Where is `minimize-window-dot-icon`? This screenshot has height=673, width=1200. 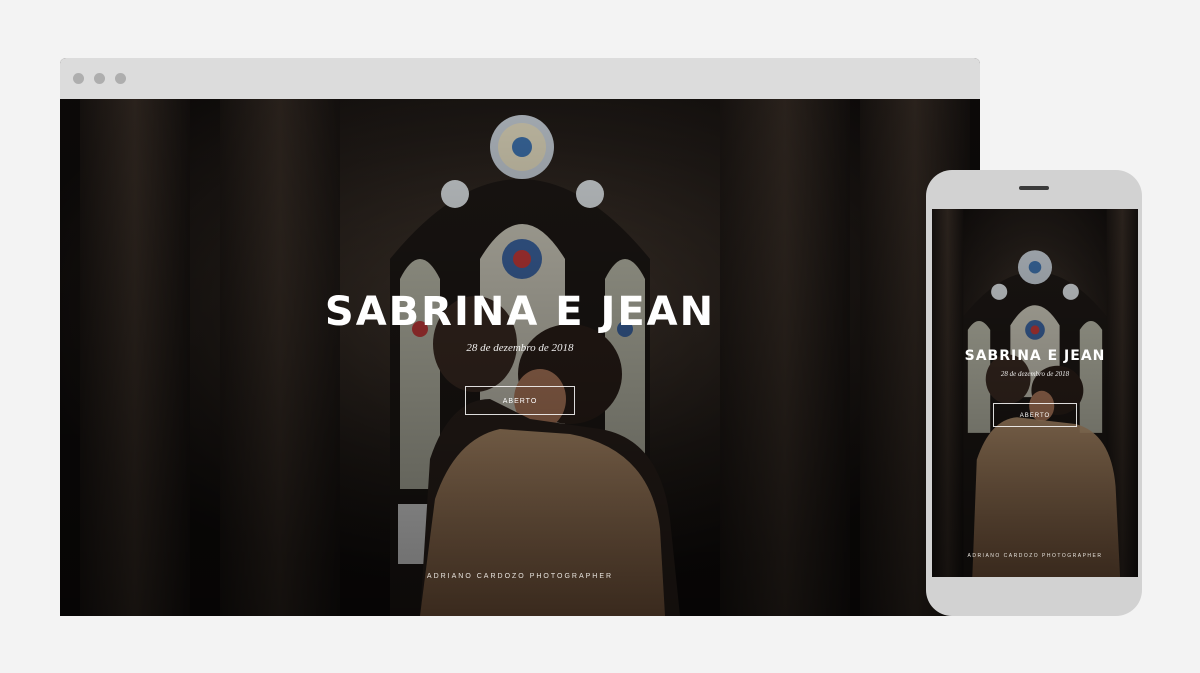
minimize-window-dot-icon is located at coordinates (99, 78).